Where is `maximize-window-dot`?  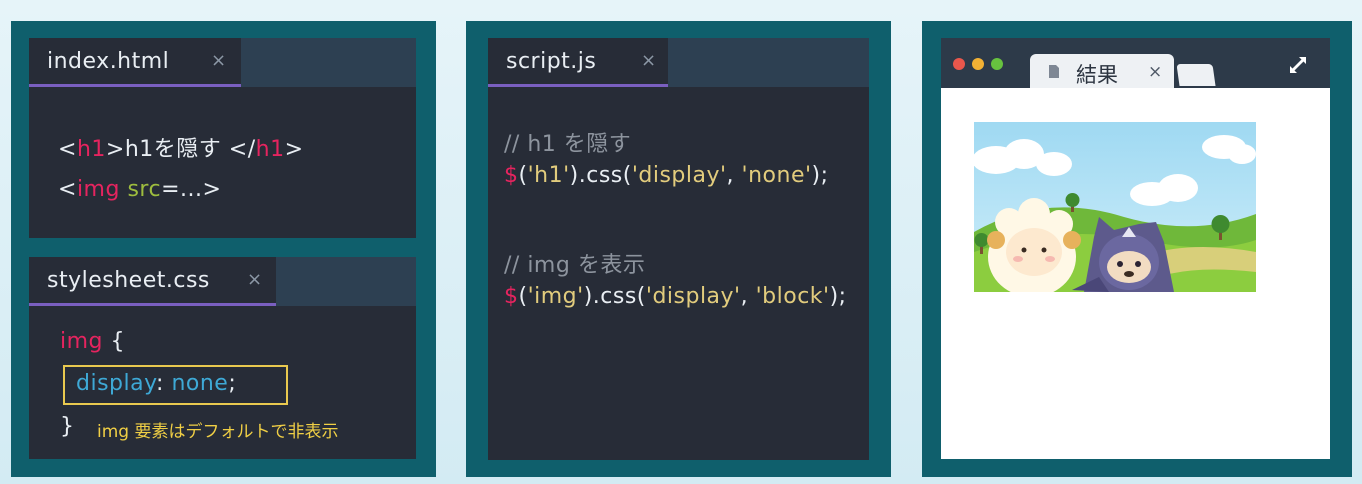 maximize-window-dot is located at coordinates (997, 64).